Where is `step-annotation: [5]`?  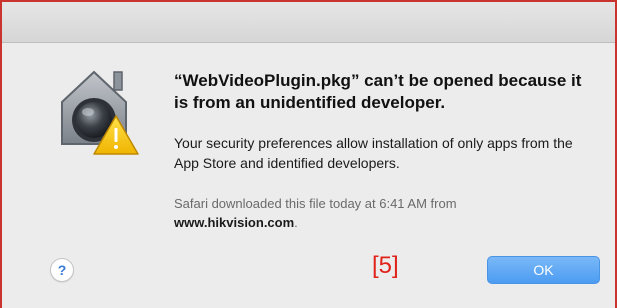 step-annotation: [5] is located at coordinates (385, 265).